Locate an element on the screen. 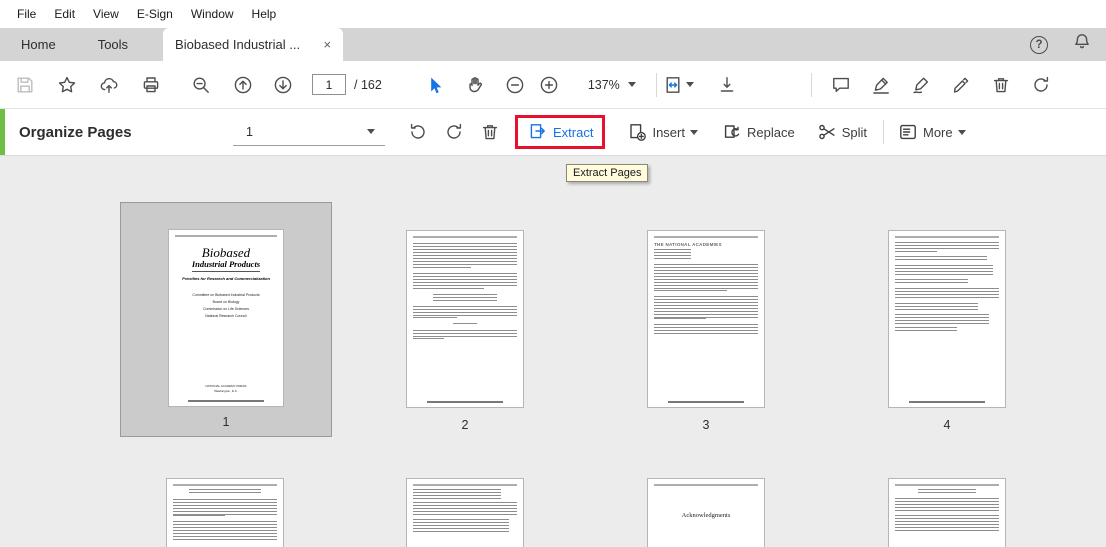 Image resolution: width=1106 pixels, height=547 pixels. request-esign-icon is located at coordinates (961, 85).